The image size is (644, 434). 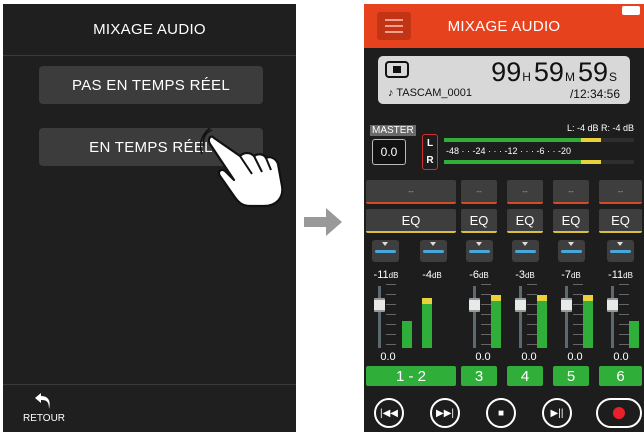 What do you see at coordinates (594, 94) in the screenshot?
I see `total-time: /12:34:56` at bounding box center [594, 94].